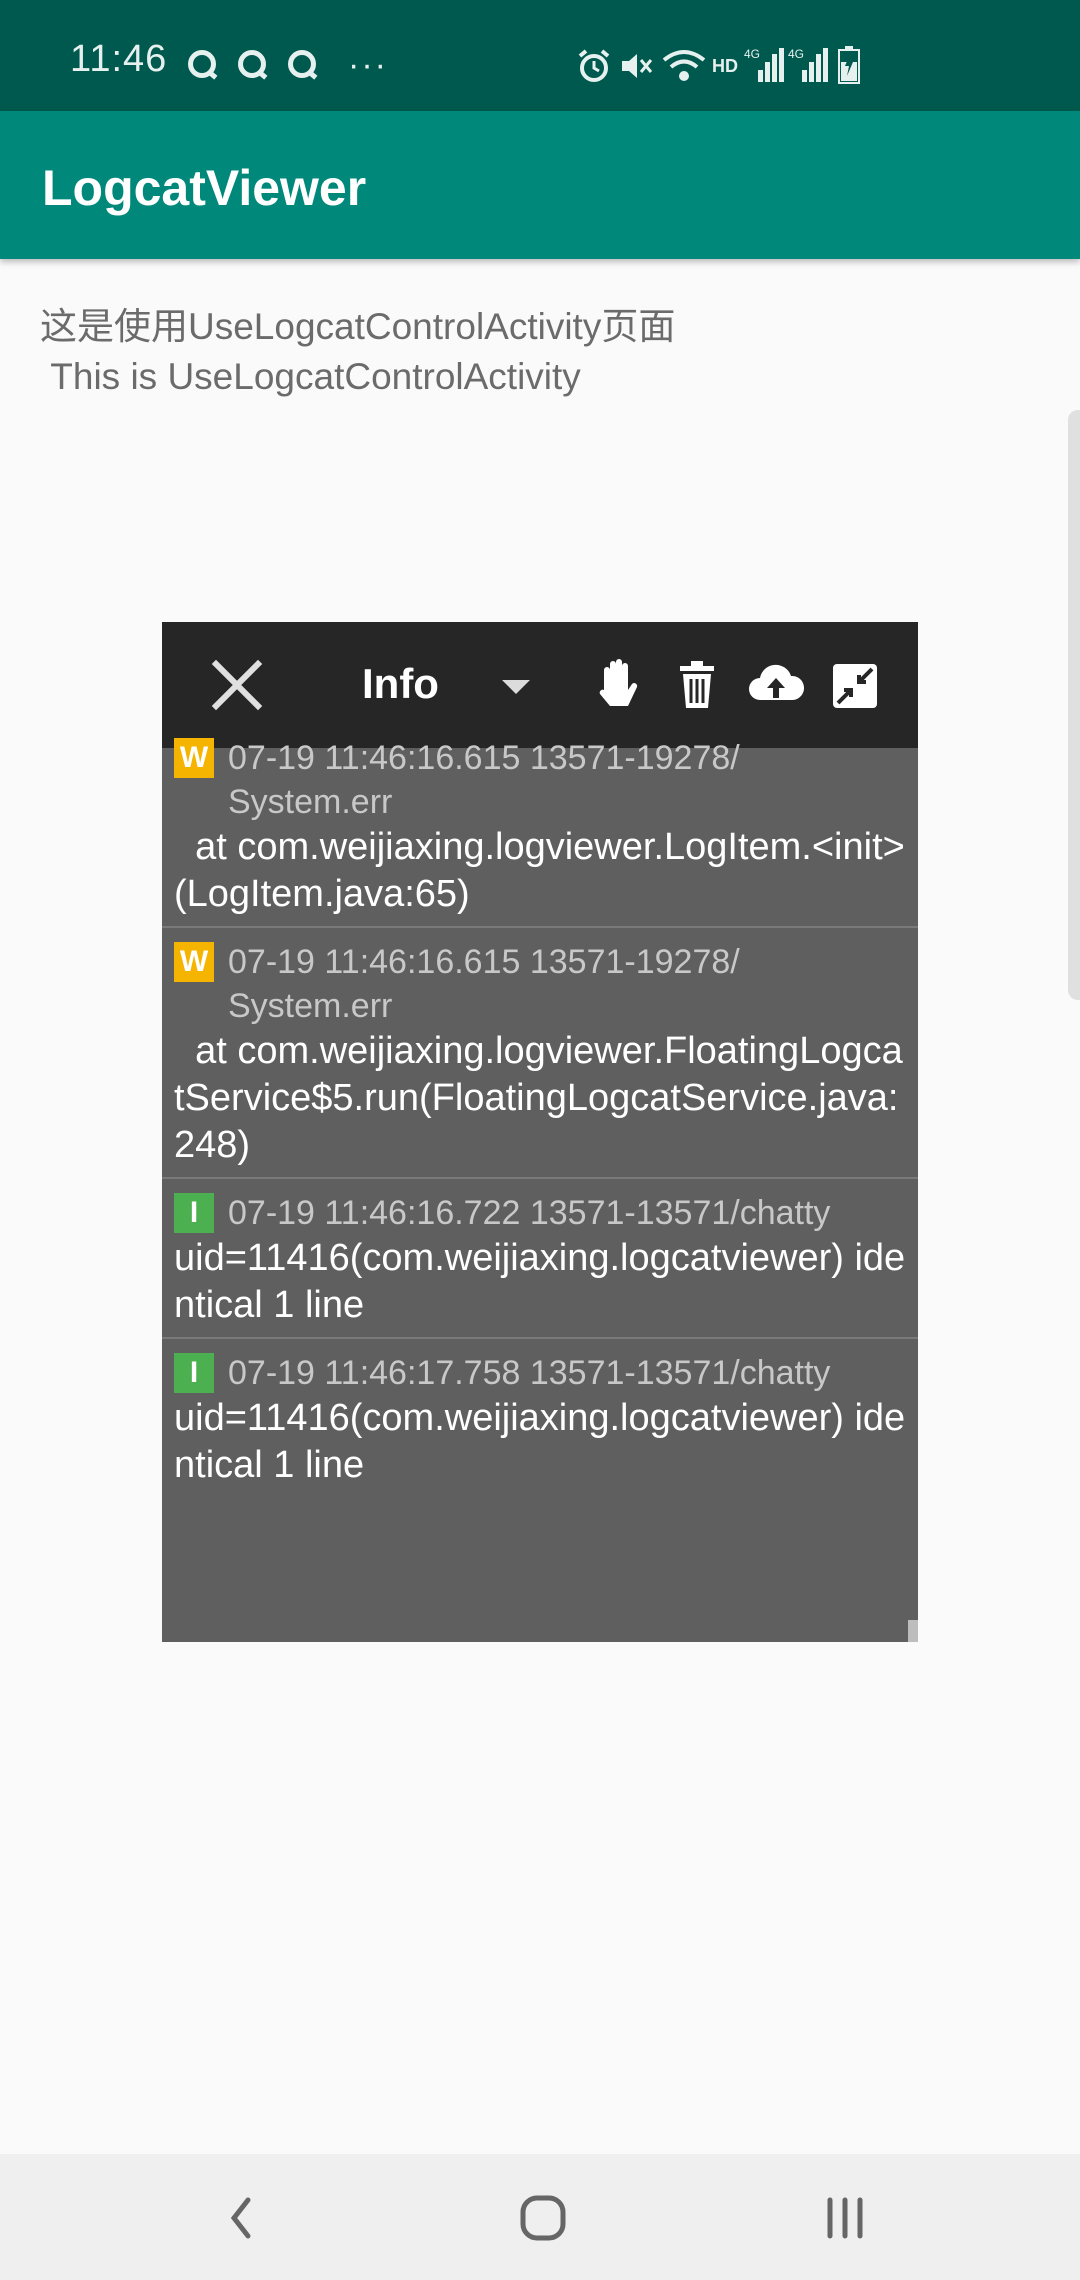 The width and height of the screenshot is (1080, 2280). I want to click on trash-icon, so click(697, 685).